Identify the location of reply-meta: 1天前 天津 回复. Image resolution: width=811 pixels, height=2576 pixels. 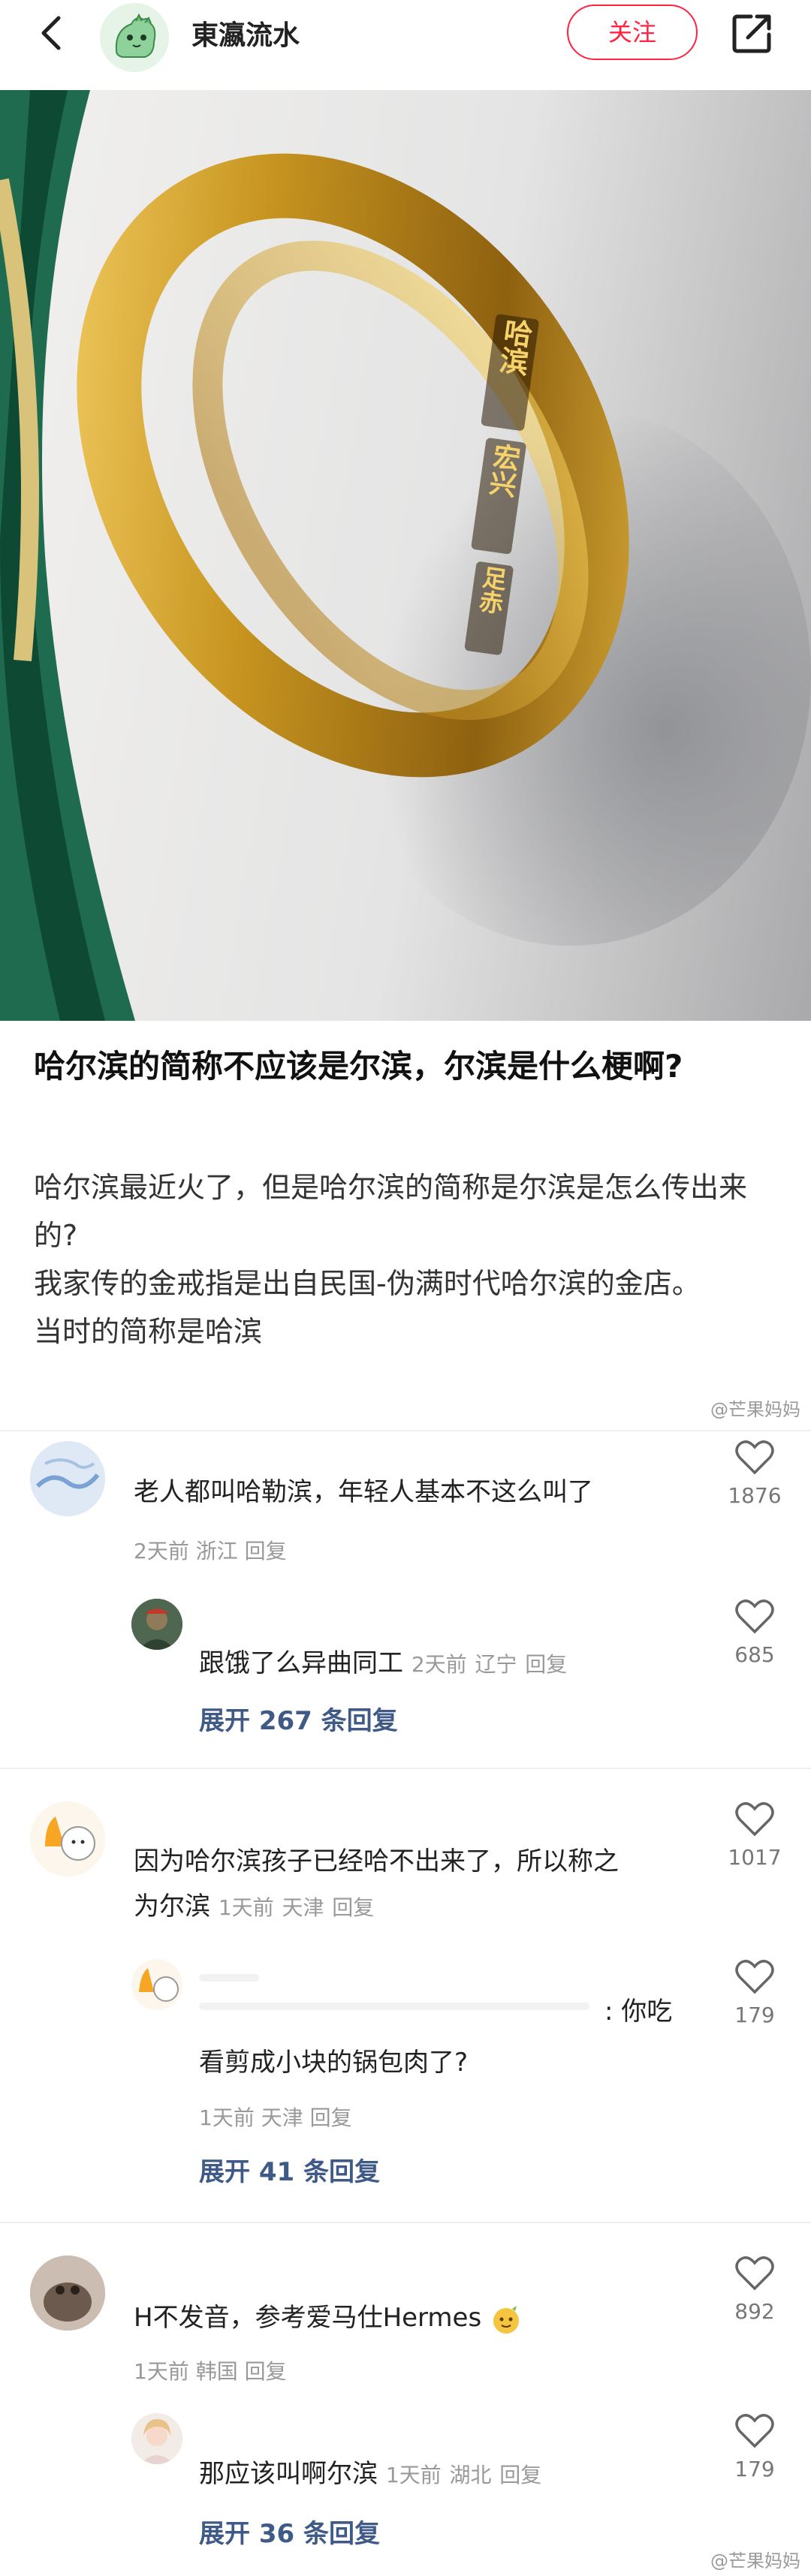
(275, 2117).